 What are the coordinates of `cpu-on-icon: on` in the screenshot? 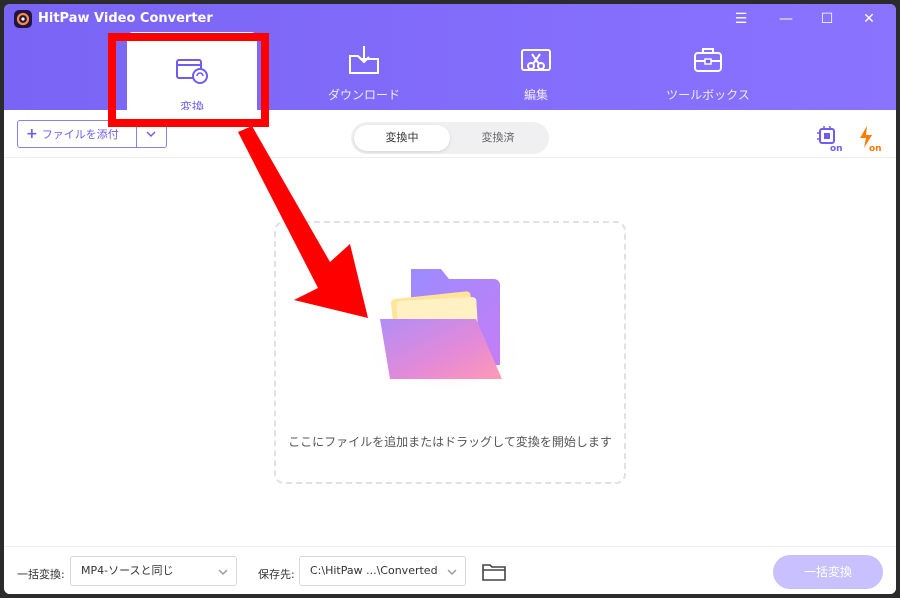 It's located at (829, 138).